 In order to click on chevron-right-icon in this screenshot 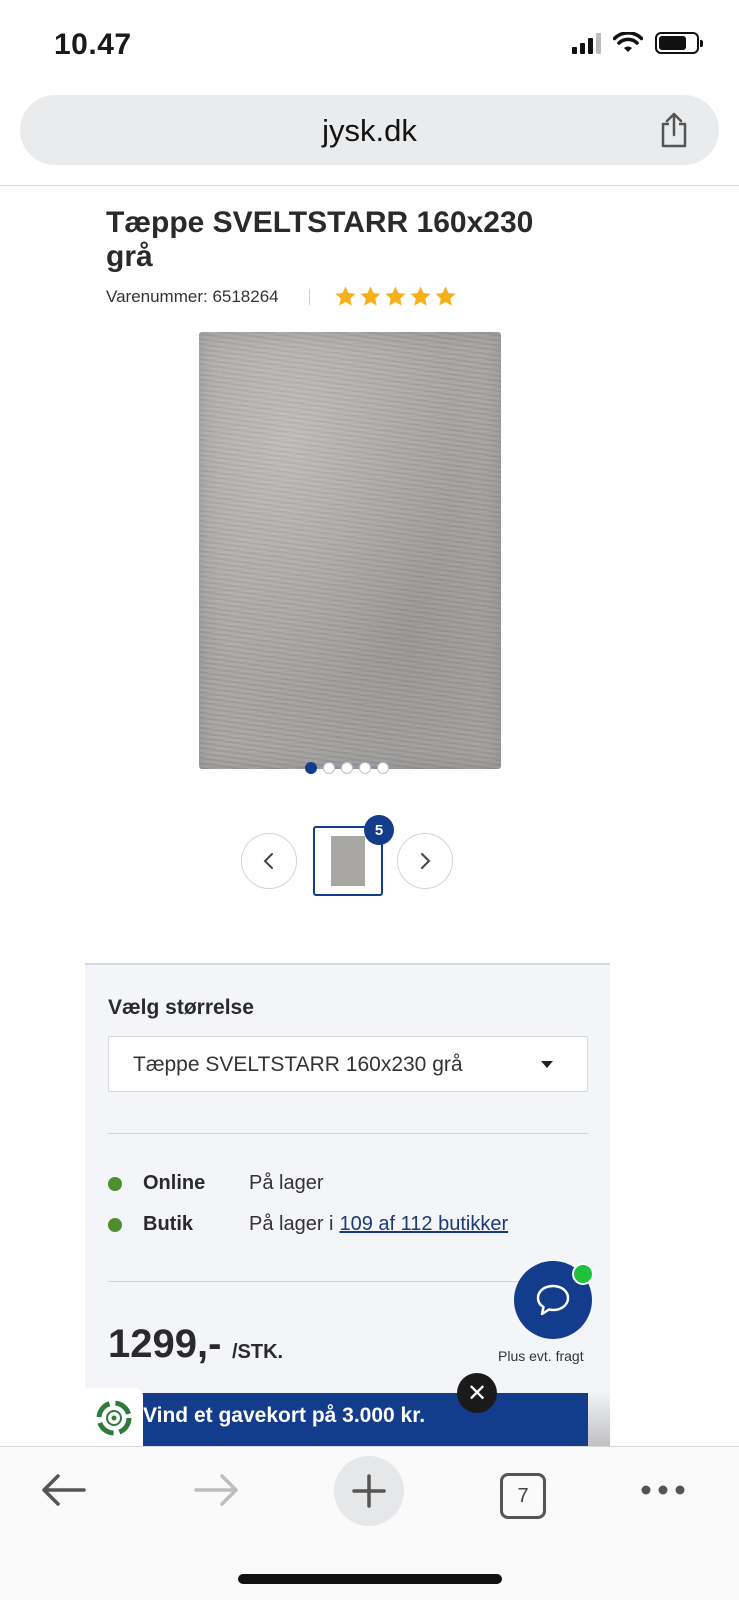, I will do `click(426, 861)`.